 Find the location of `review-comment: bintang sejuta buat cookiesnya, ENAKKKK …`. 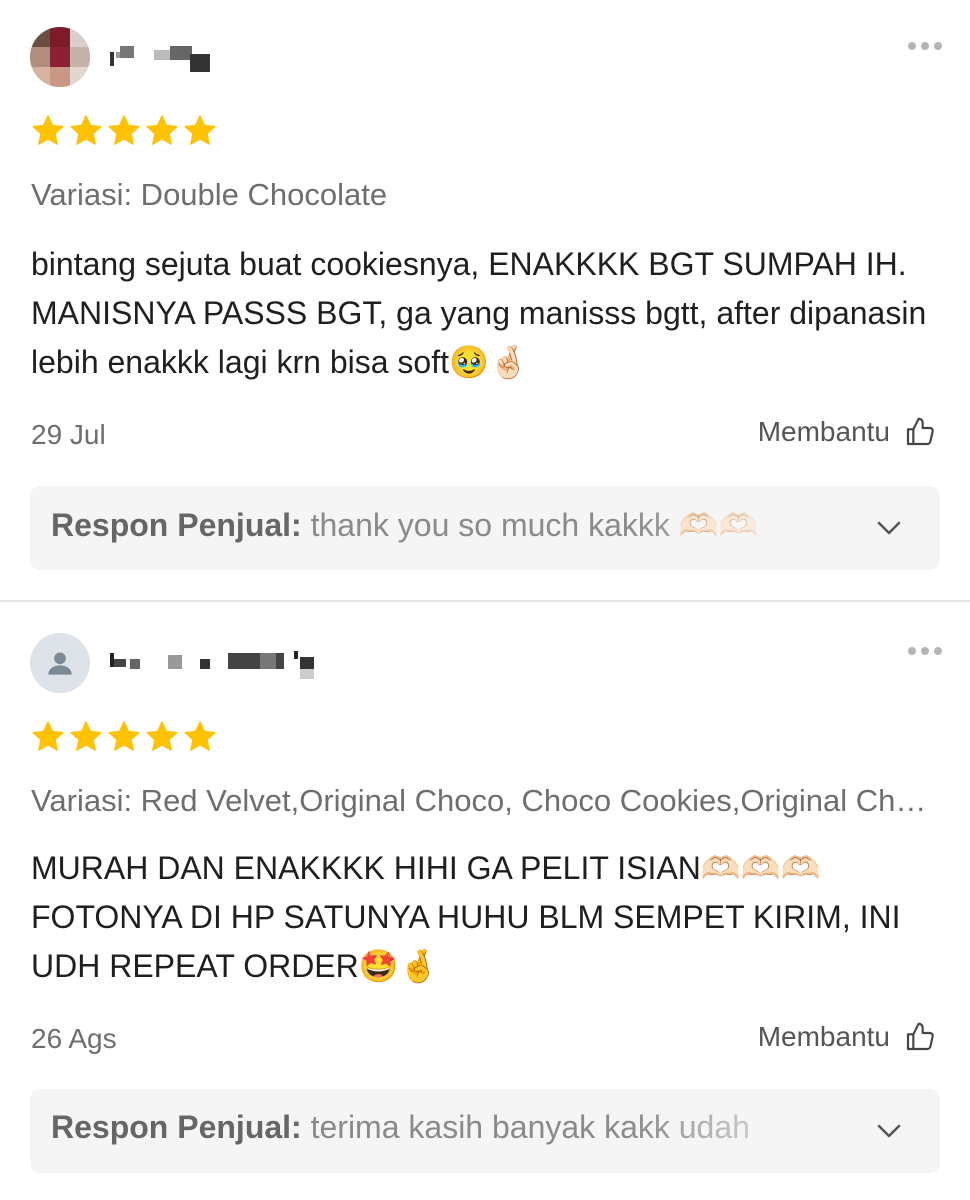

review-comment: bintang sejuta buat cookiesnya, ENAKKKK … is located at coordinates (479, 313).